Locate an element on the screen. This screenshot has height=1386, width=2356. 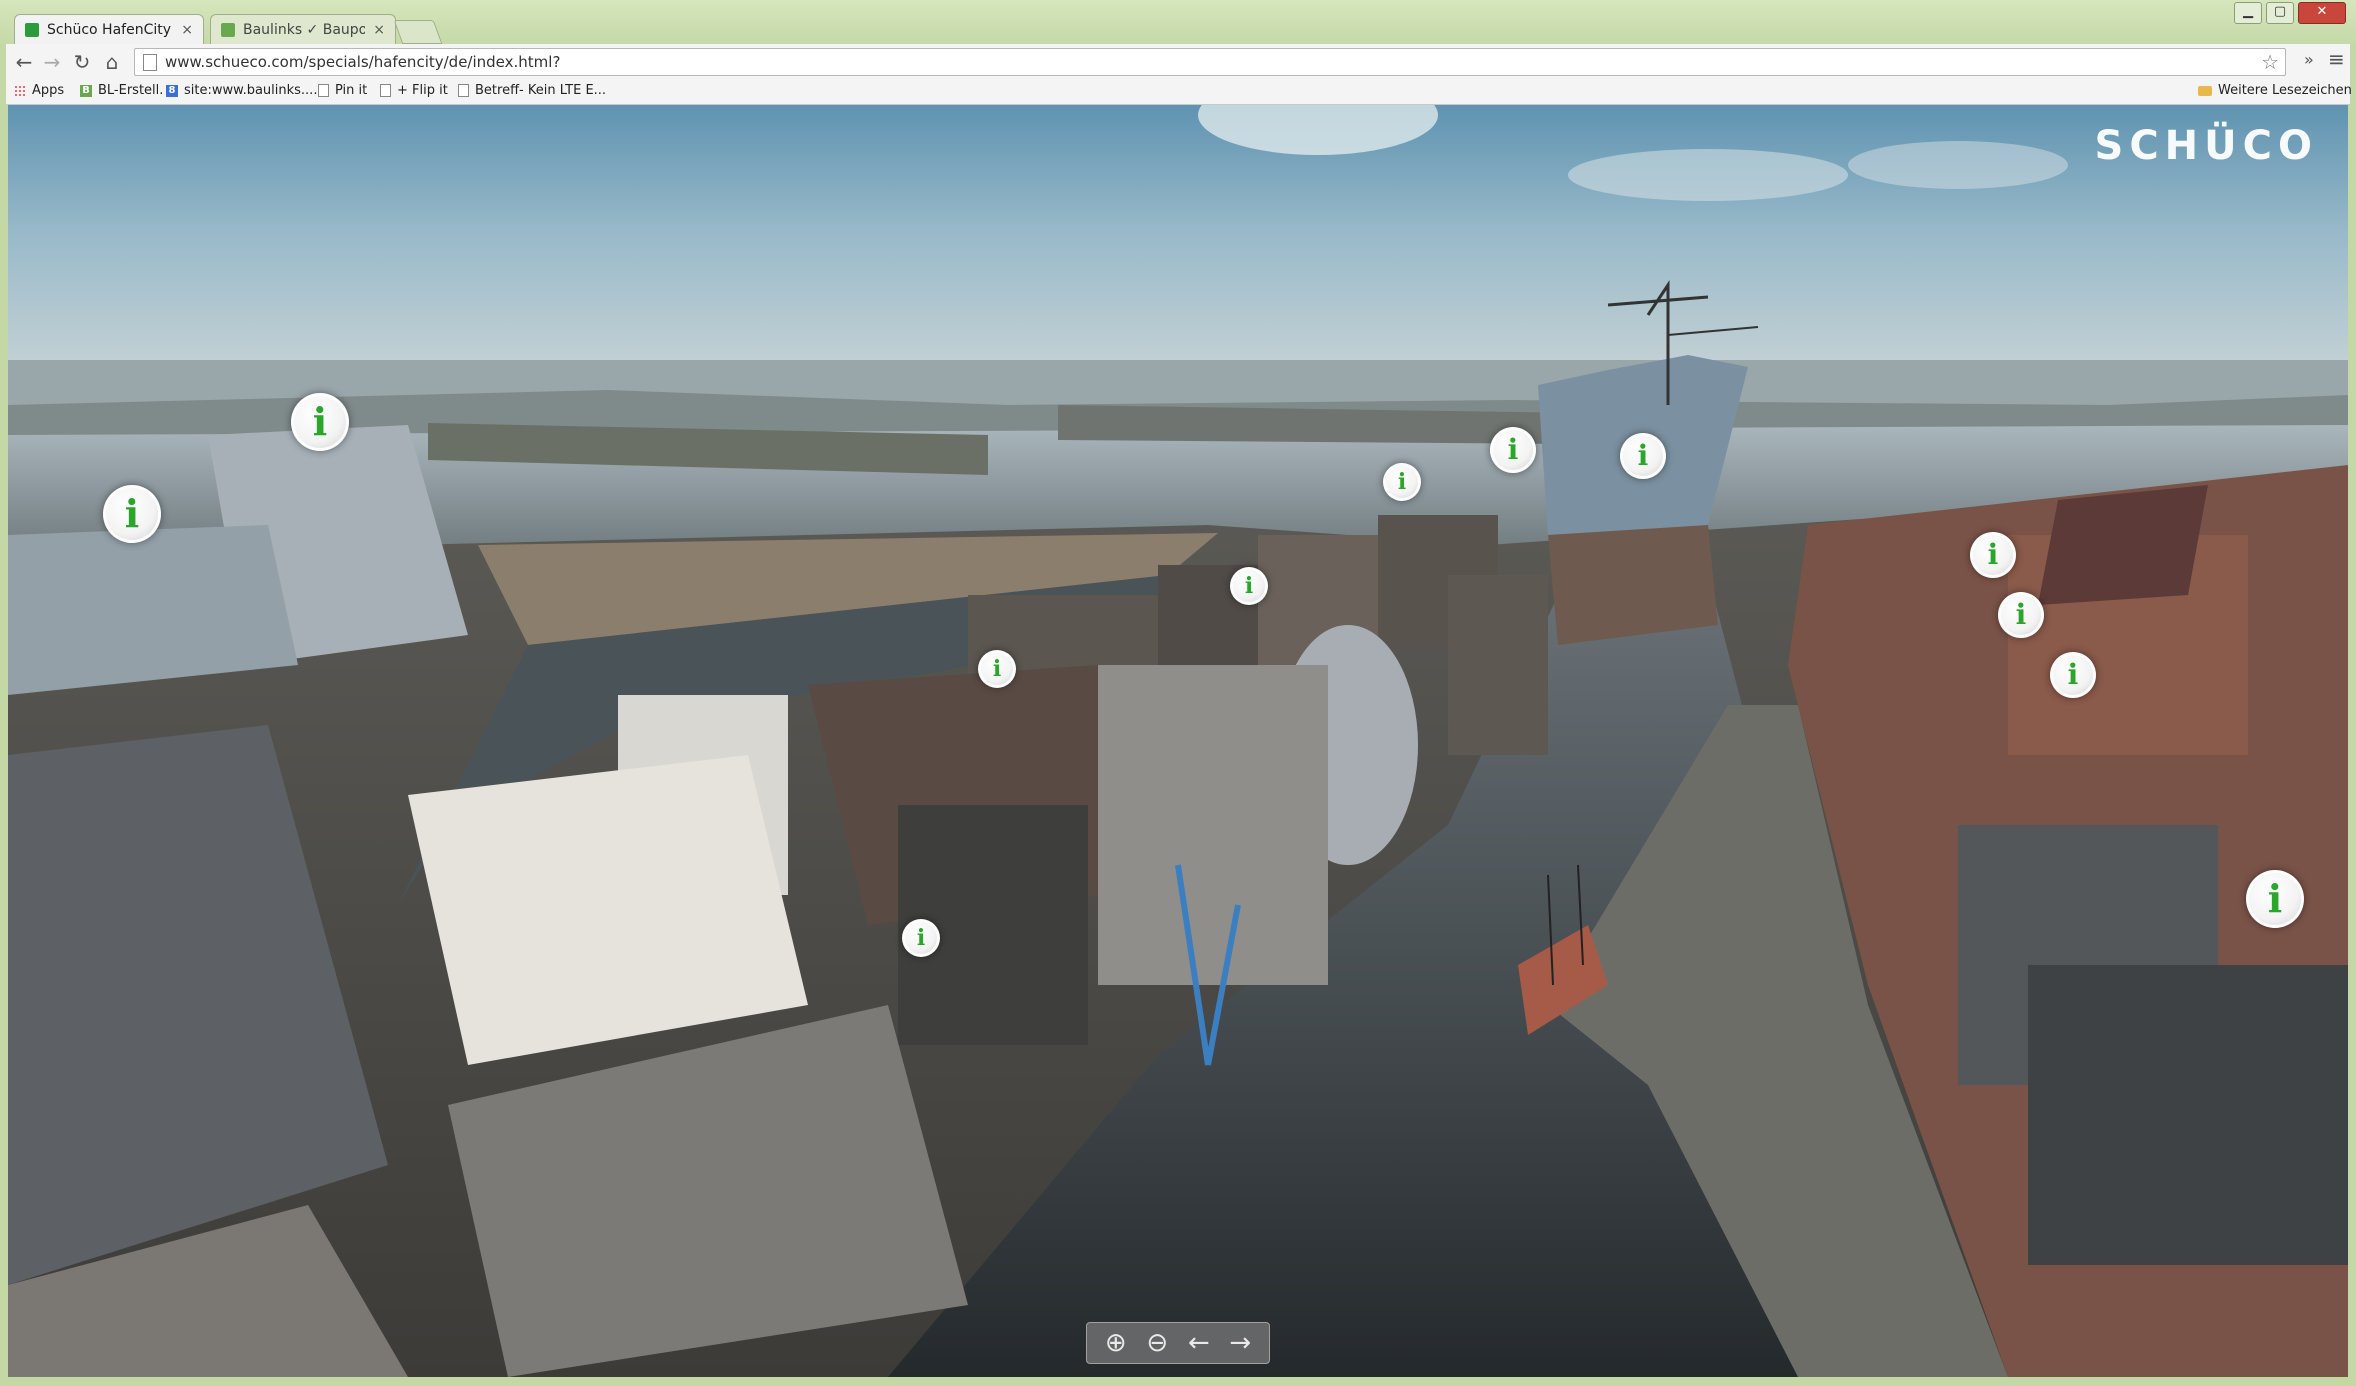
info-hotspot-unilever: i is located at coordinates (132, 514).